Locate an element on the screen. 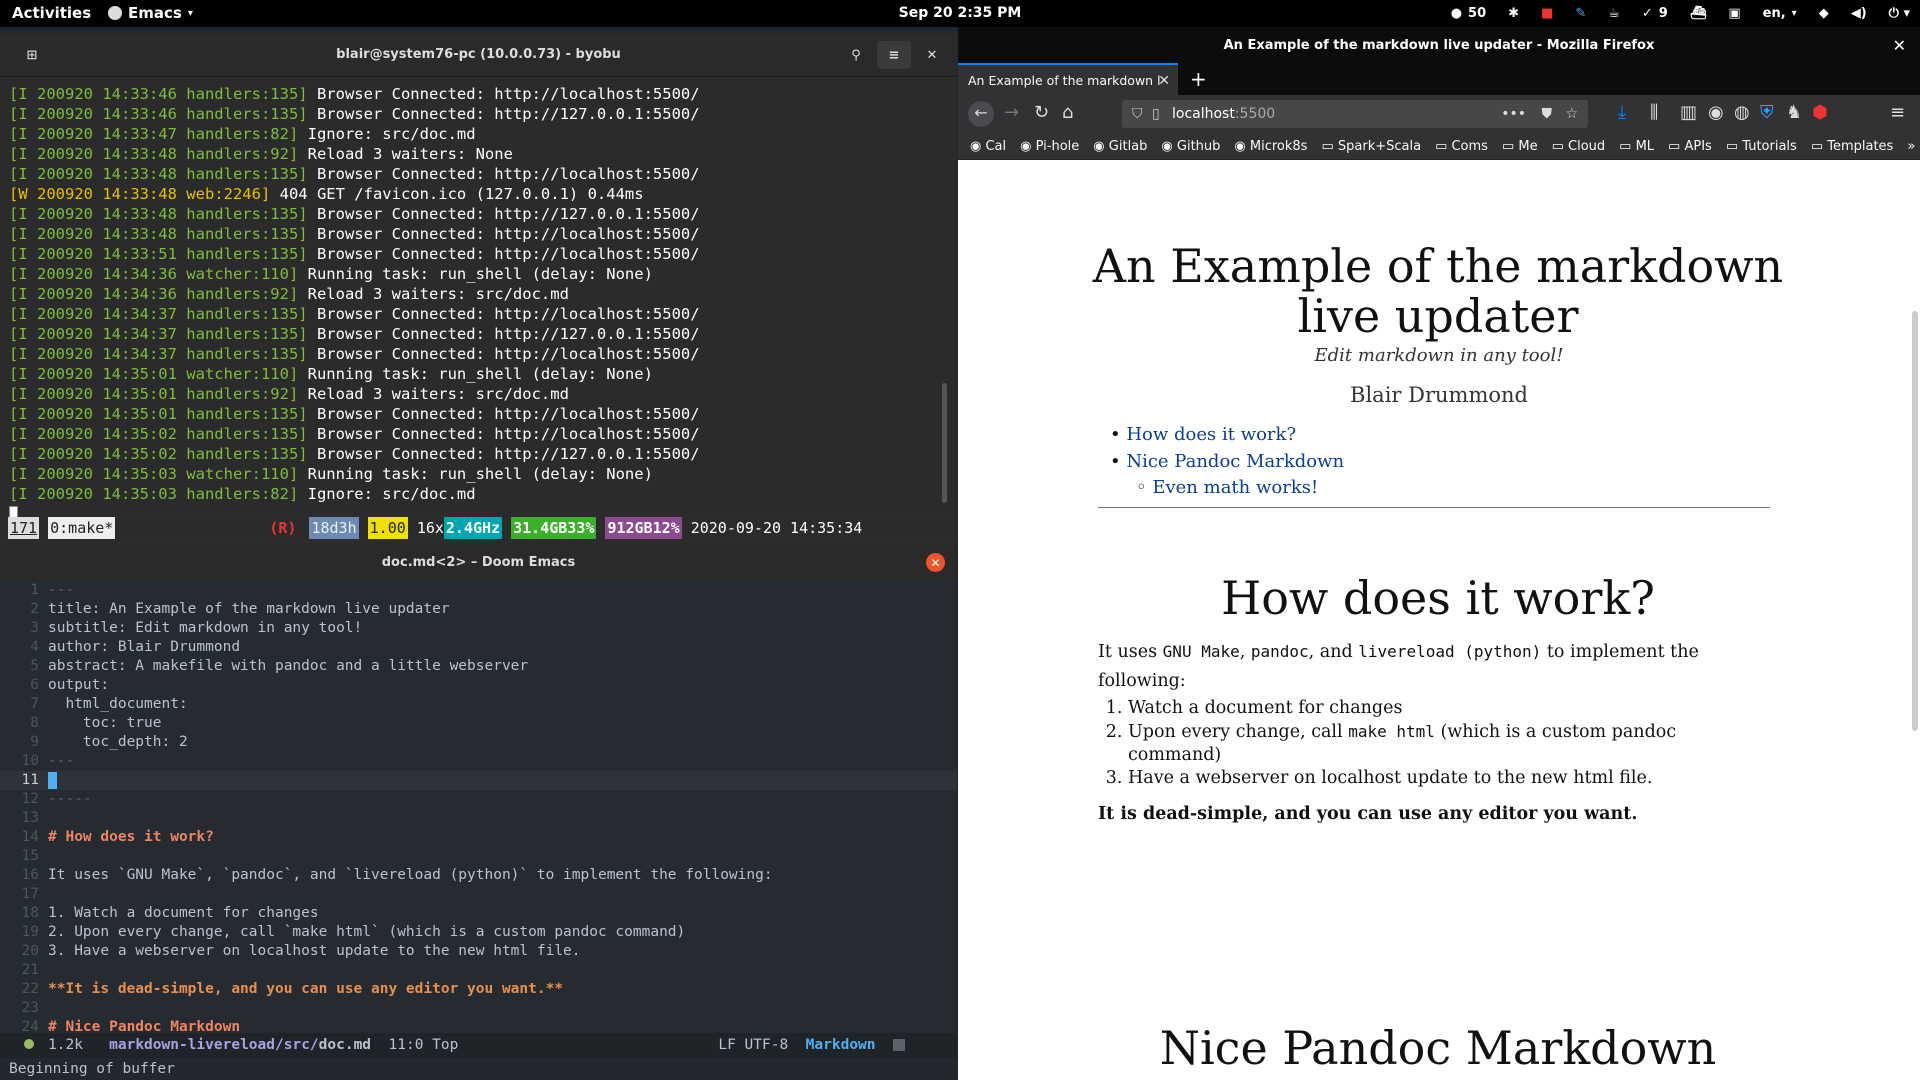 The height and width of the screenshot is (1080, 1920). forward-icon: → is located at coordinates (1011, 112).